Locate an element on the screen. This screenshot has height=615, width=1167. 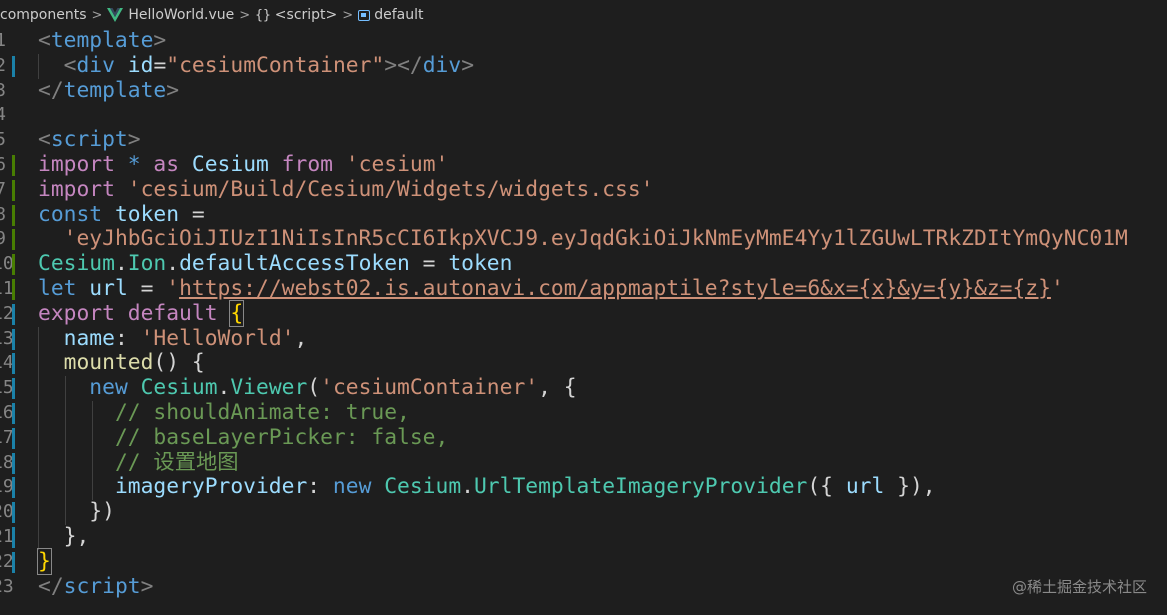
code-token: name is located at coordinates (89, 338).